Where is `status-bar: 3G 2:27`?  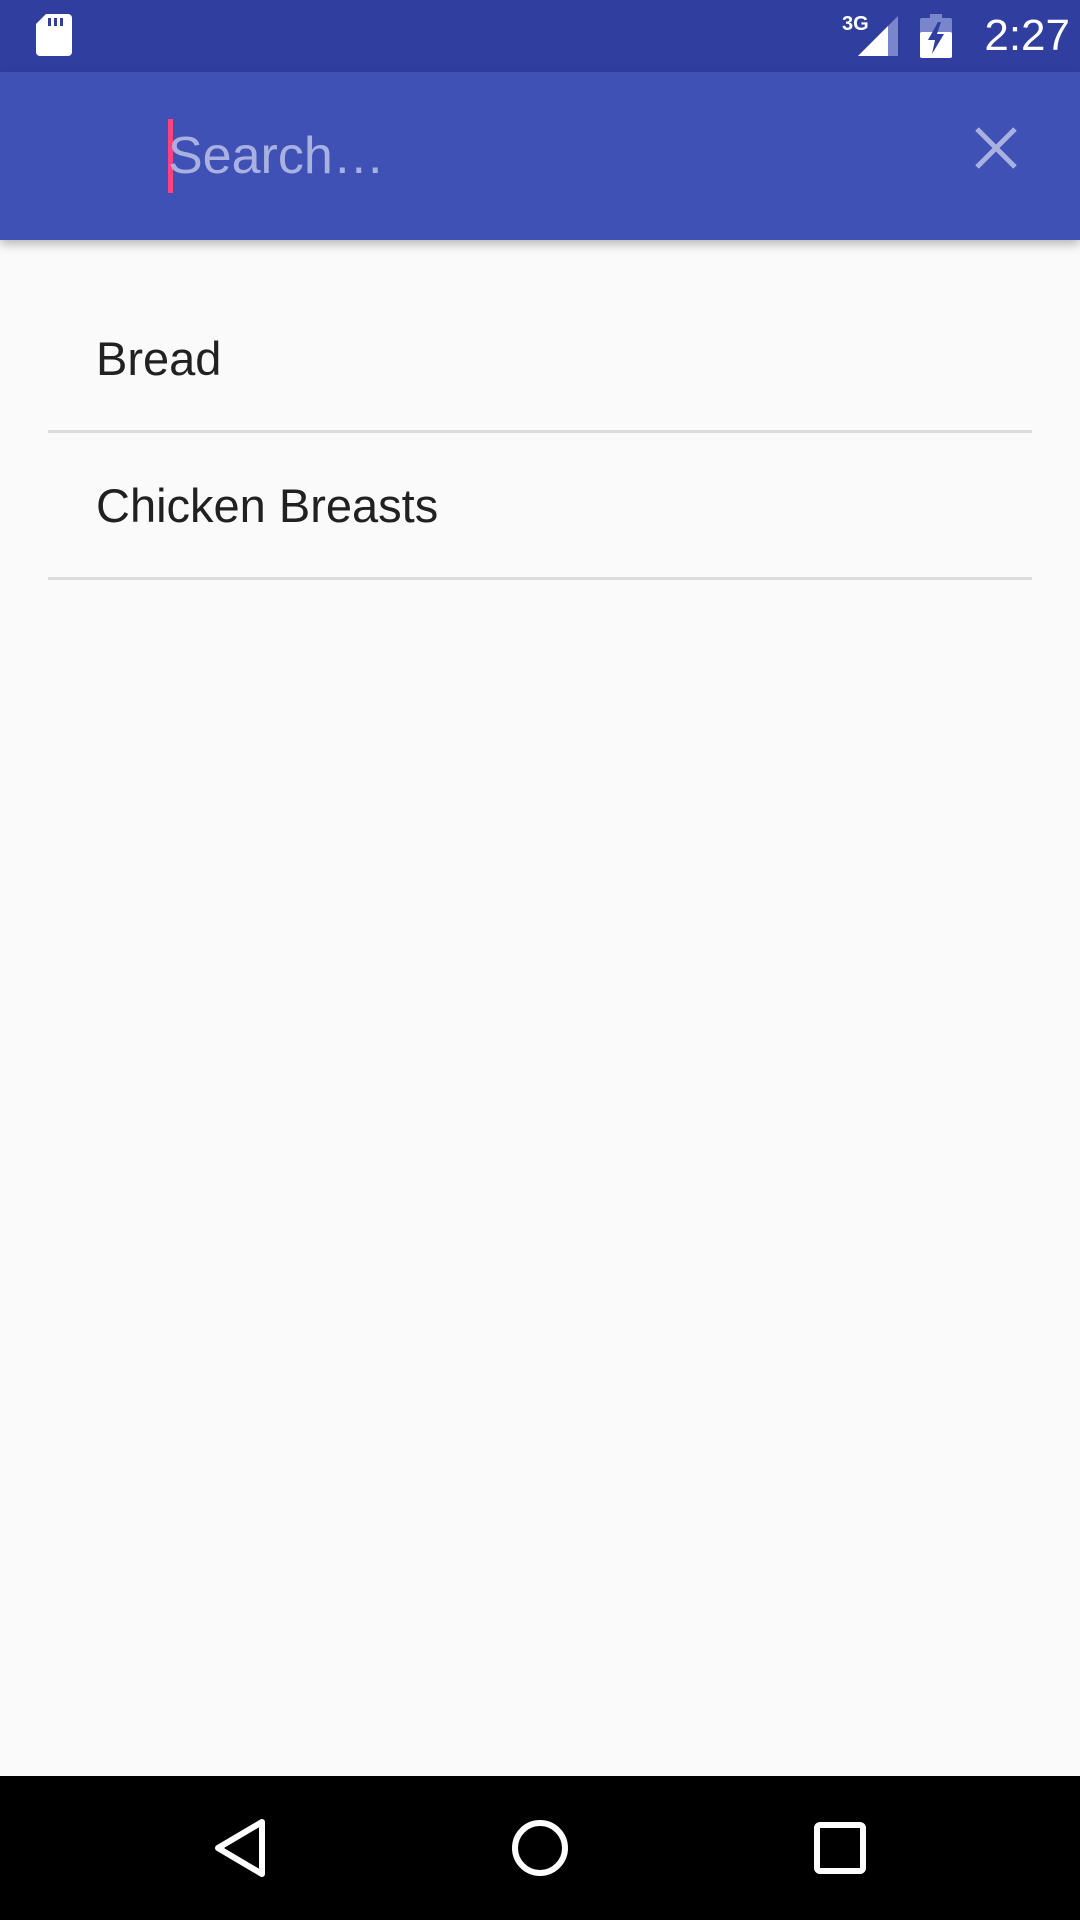
status-bar: 3G 2:27 is located at coordinates (540, 36).